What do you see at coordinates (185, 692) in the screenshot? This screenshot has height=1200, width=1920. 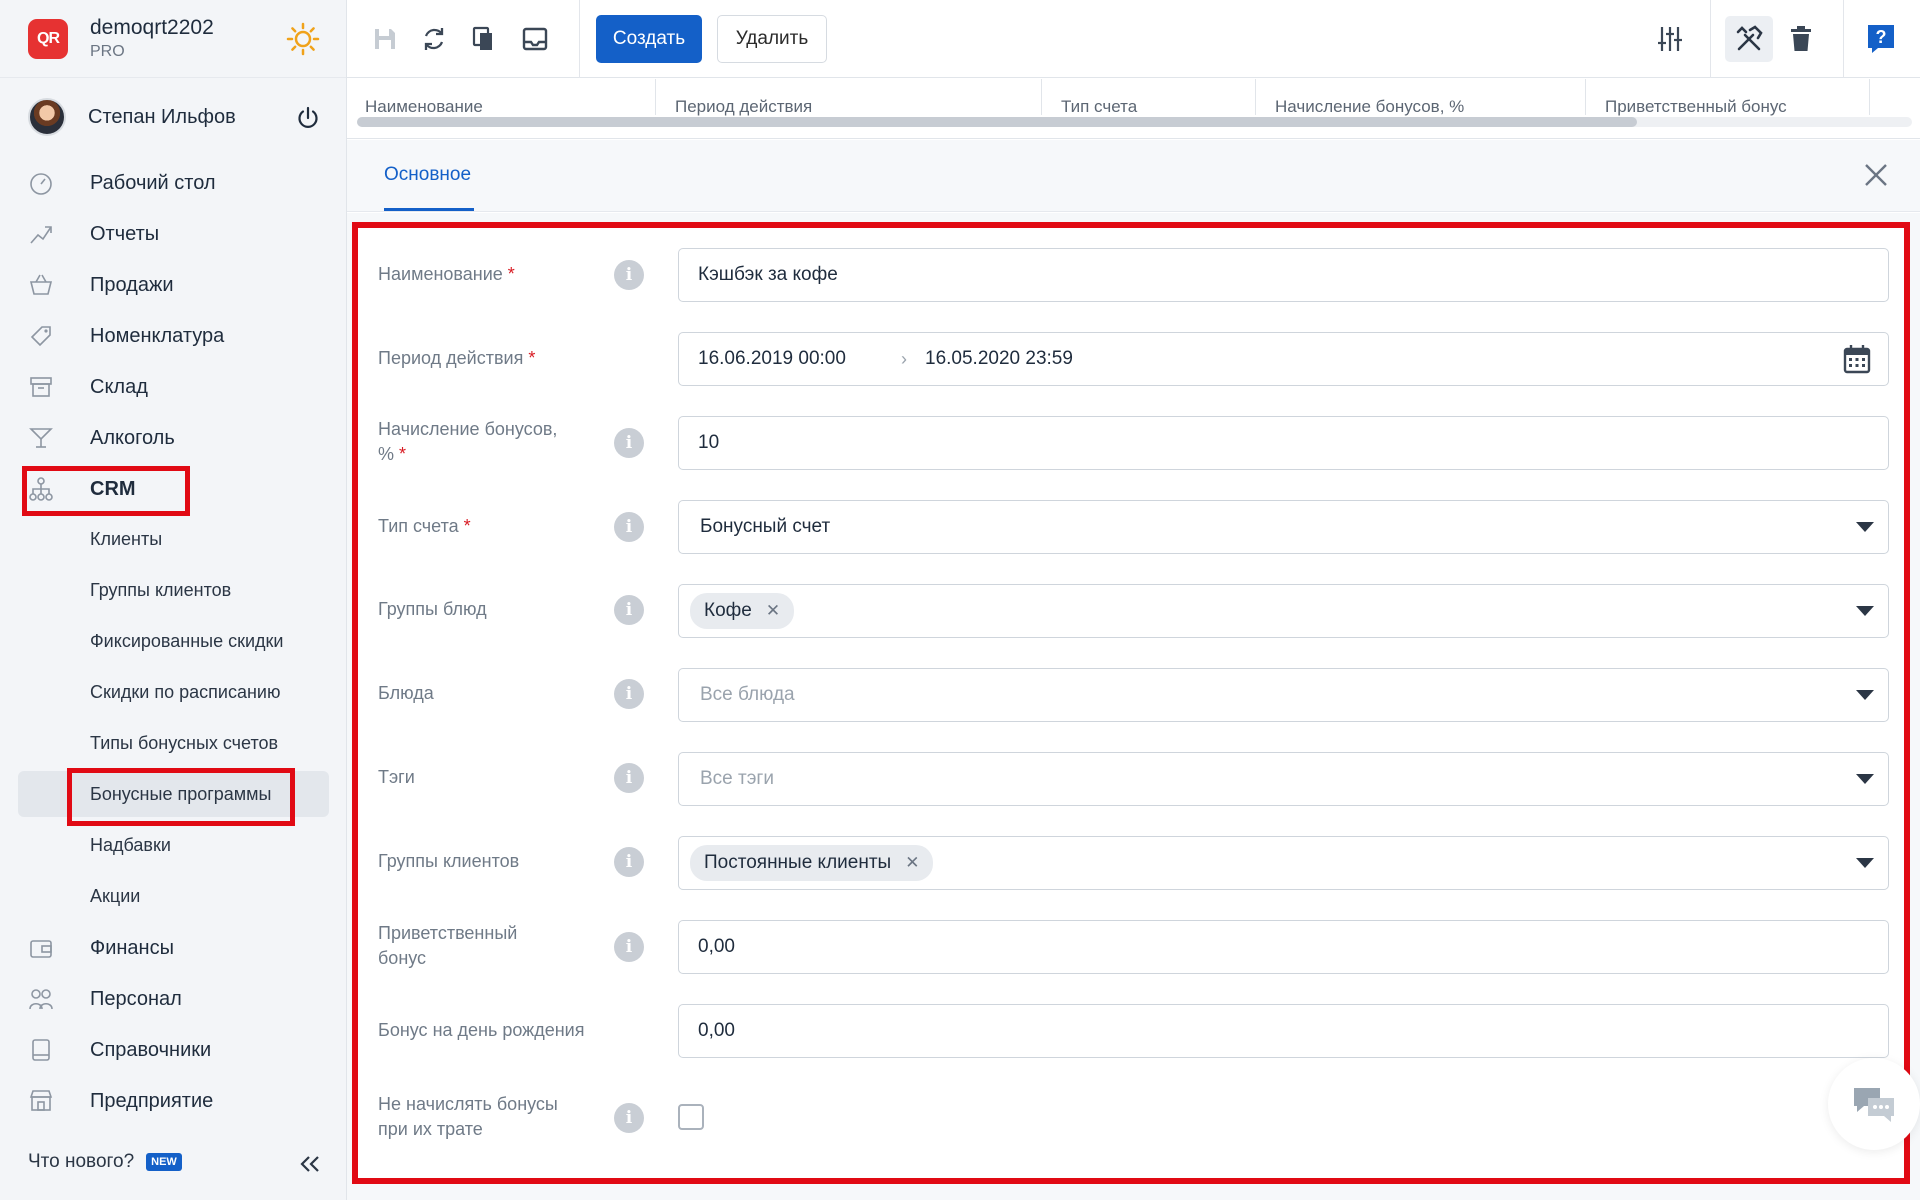 I see `submenu-scheduled-discounts: Скидки по расписанию` at bounding box center [185, 692].